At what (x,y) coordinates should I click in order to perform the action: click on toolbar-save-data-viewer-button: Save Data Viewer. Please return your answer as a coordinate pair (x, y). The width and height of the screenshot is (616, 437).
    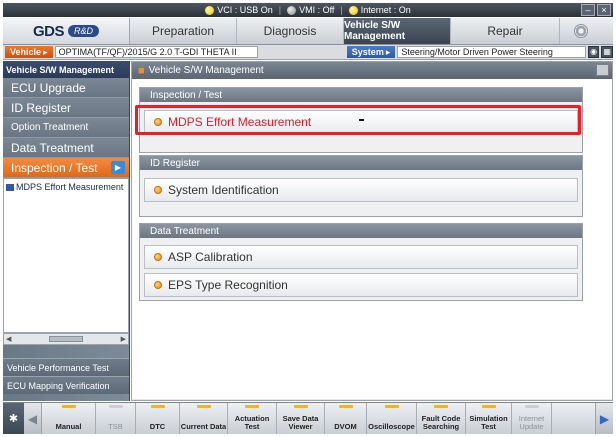
    Looking at the image, I should click on (301, 418).